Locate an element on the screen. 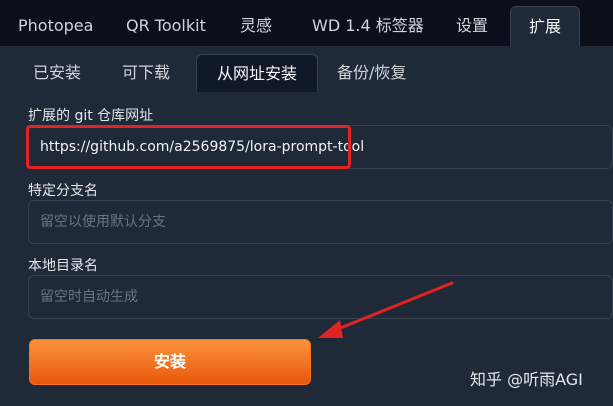 This screenshot has height=406, width=613. highlight-annotation-box is located at coordinates (188, 147).